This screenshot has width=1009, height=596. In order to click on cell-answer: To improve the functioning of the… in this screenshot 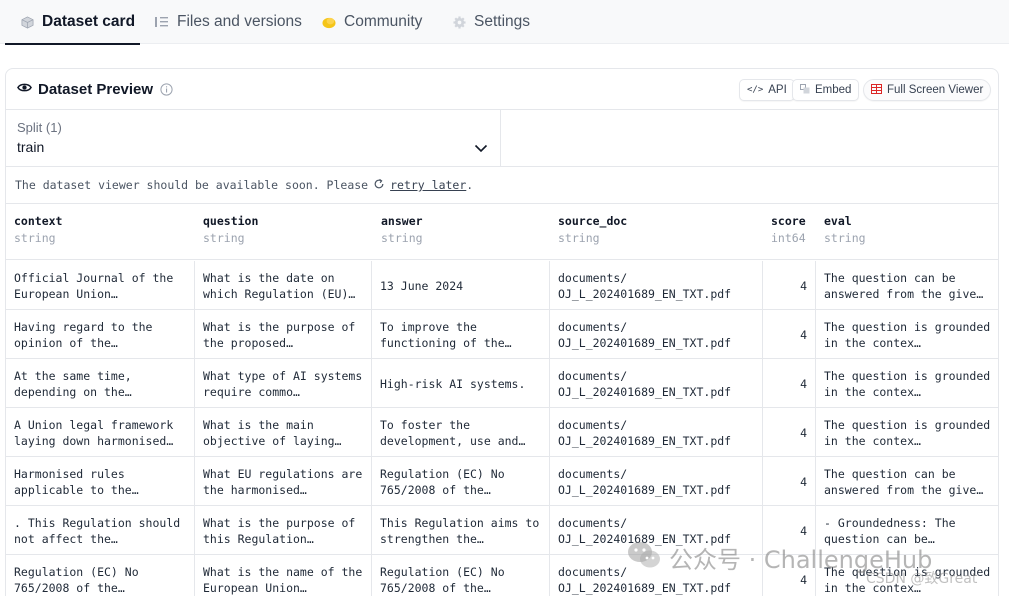, I will do `click(461, 334)`.